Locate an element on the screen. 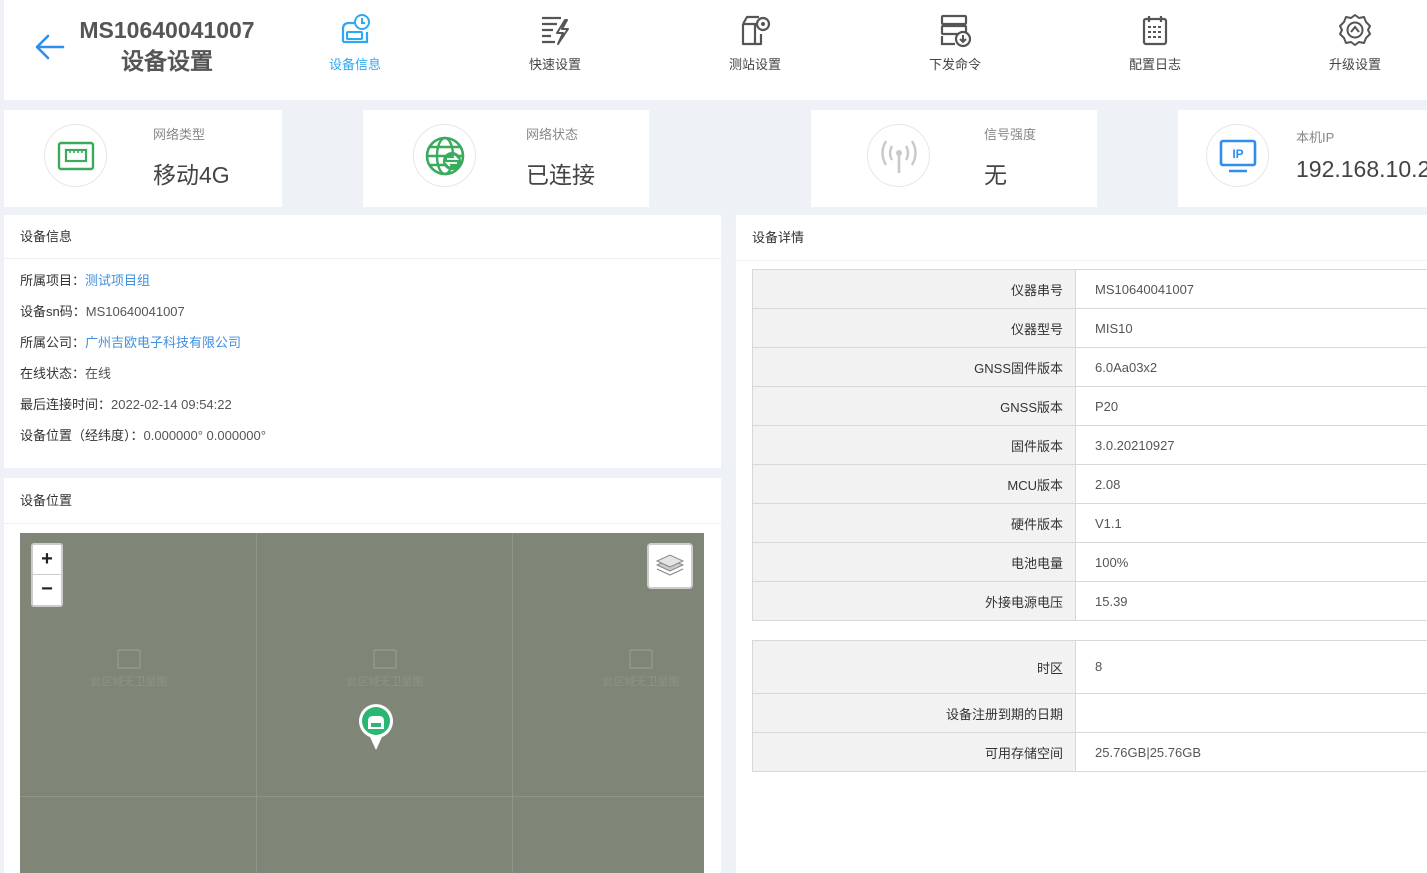 The width and height of the screenshot is (1427, 873). table-row: 硬件版本 V1.1 is located at coordinates (1089, 523).